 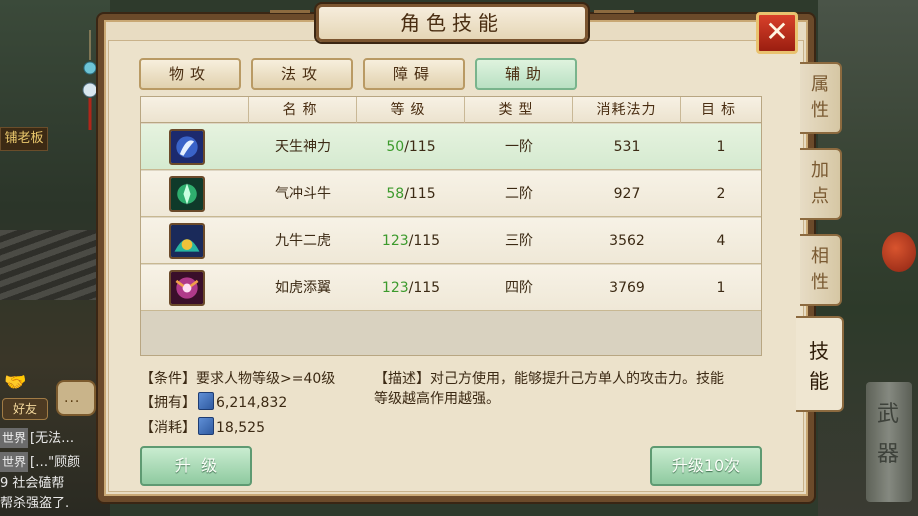 What do you see at coordinates (627, 241) in the screenshot?
I see `skill-mana: 3562` at bounding box center [627, 241].